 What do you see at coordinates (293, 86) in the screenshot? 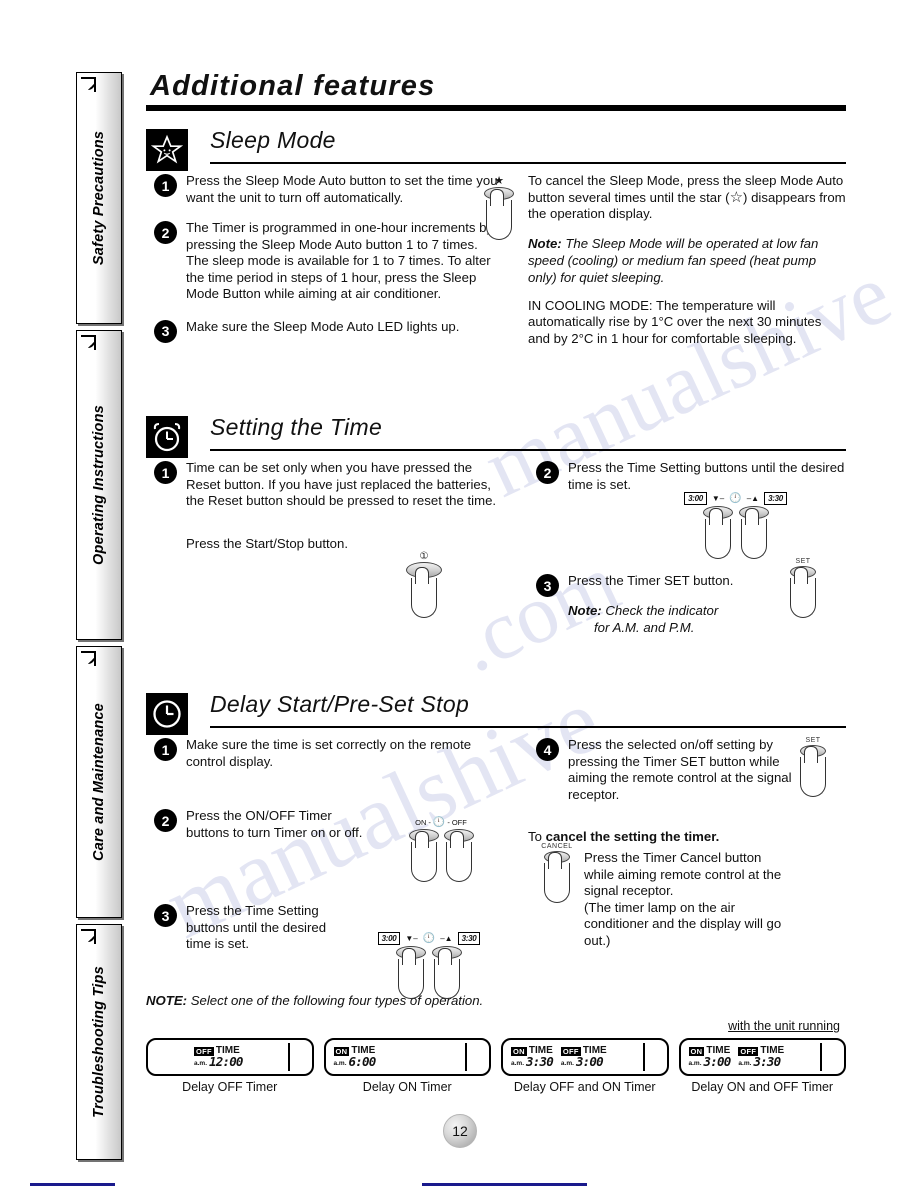
I see `page-title: Additional features` at bounding box center [293, 86].